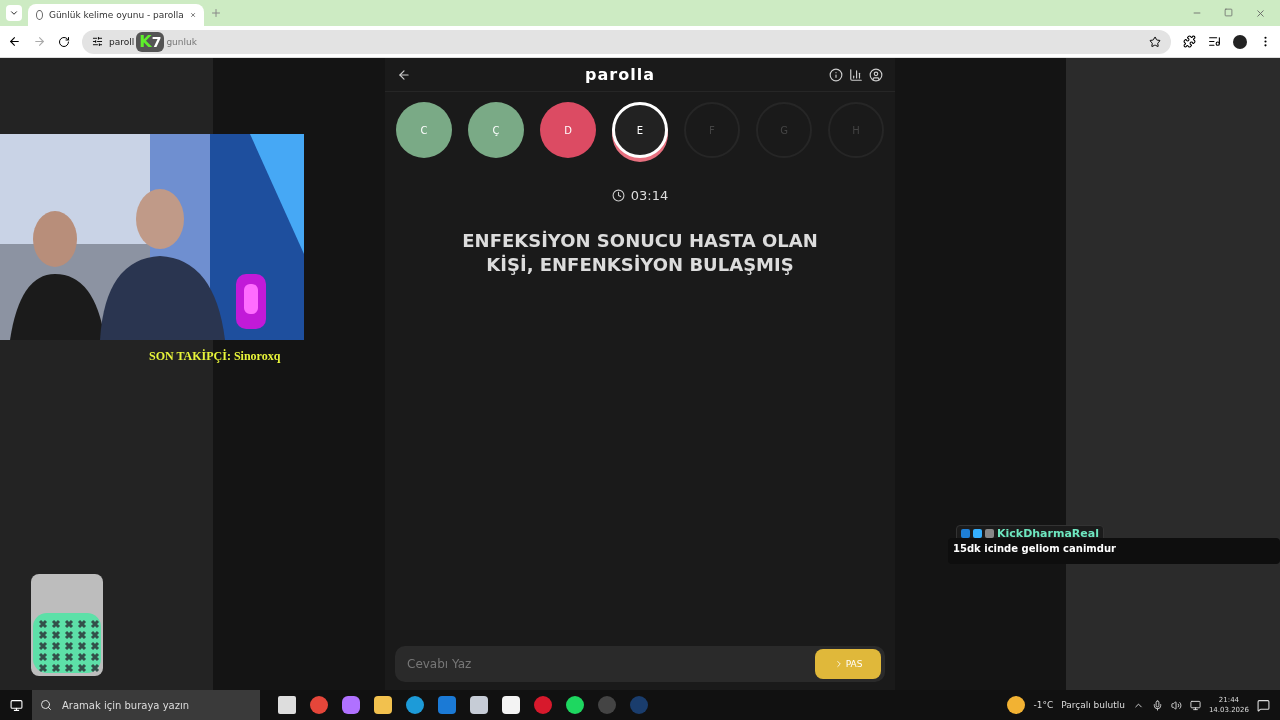  Describe the element at coordinates (14, 13) in the screenshot. I see `chevron-down-icon` at that location.